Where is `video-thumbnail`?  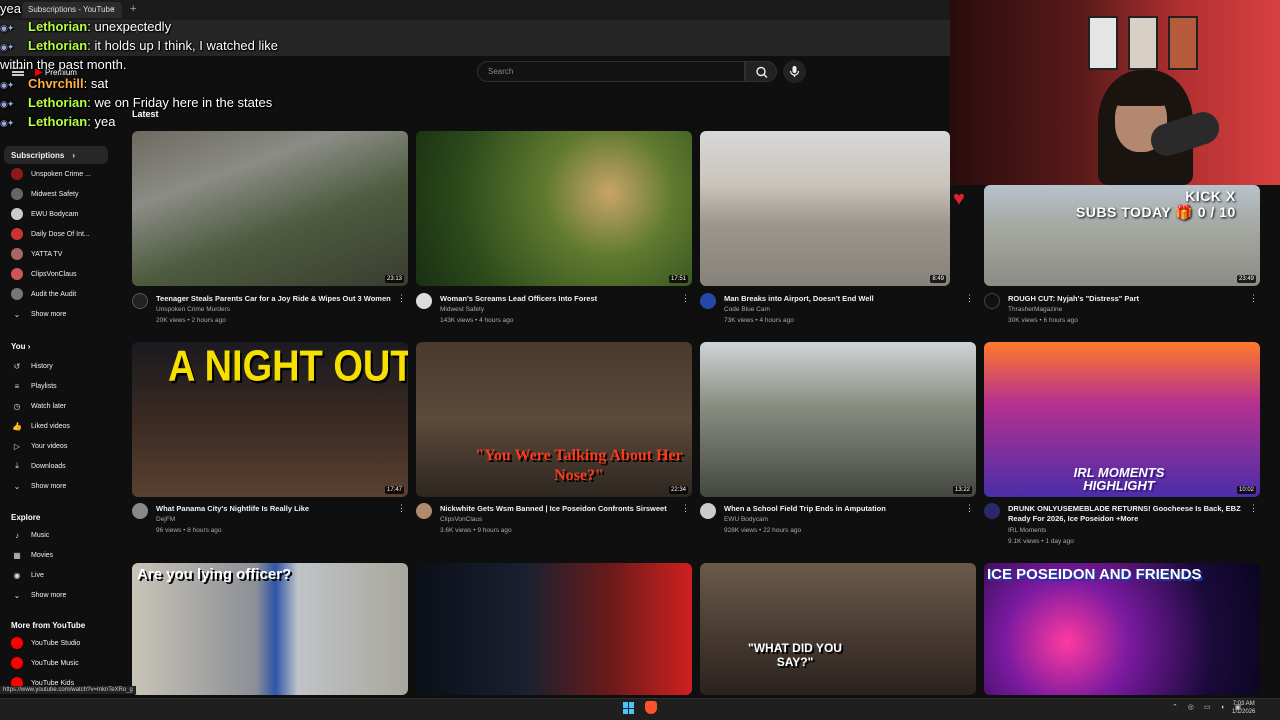 video-thumbnail is located at coordinates (554, 629).